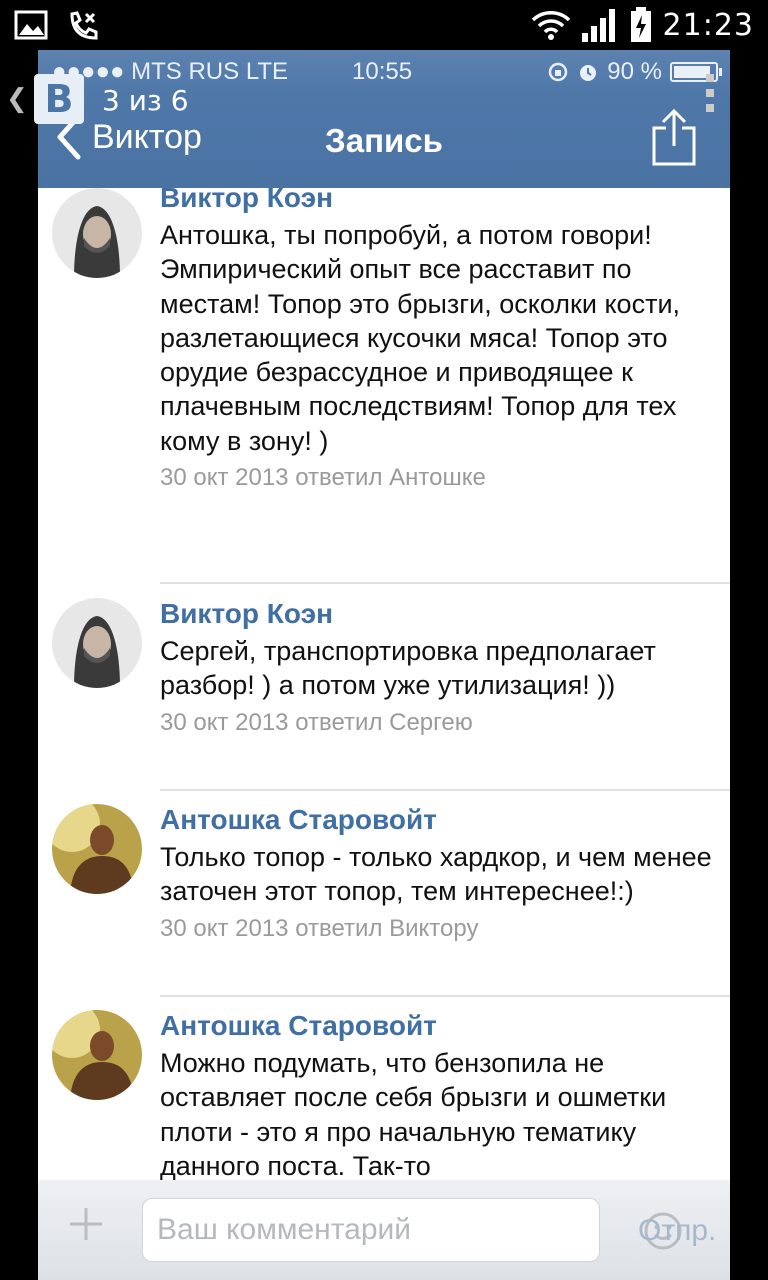 The image size is (768, 1280). What do you see at coordinates (598, 25) in the screenshot?
I see `signal-icon` at bounding box center [598, 25].